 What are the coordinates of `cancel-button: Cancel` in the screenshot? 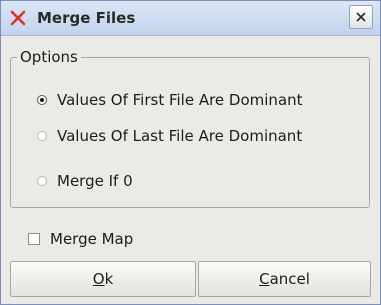 It's located at (284, 279).